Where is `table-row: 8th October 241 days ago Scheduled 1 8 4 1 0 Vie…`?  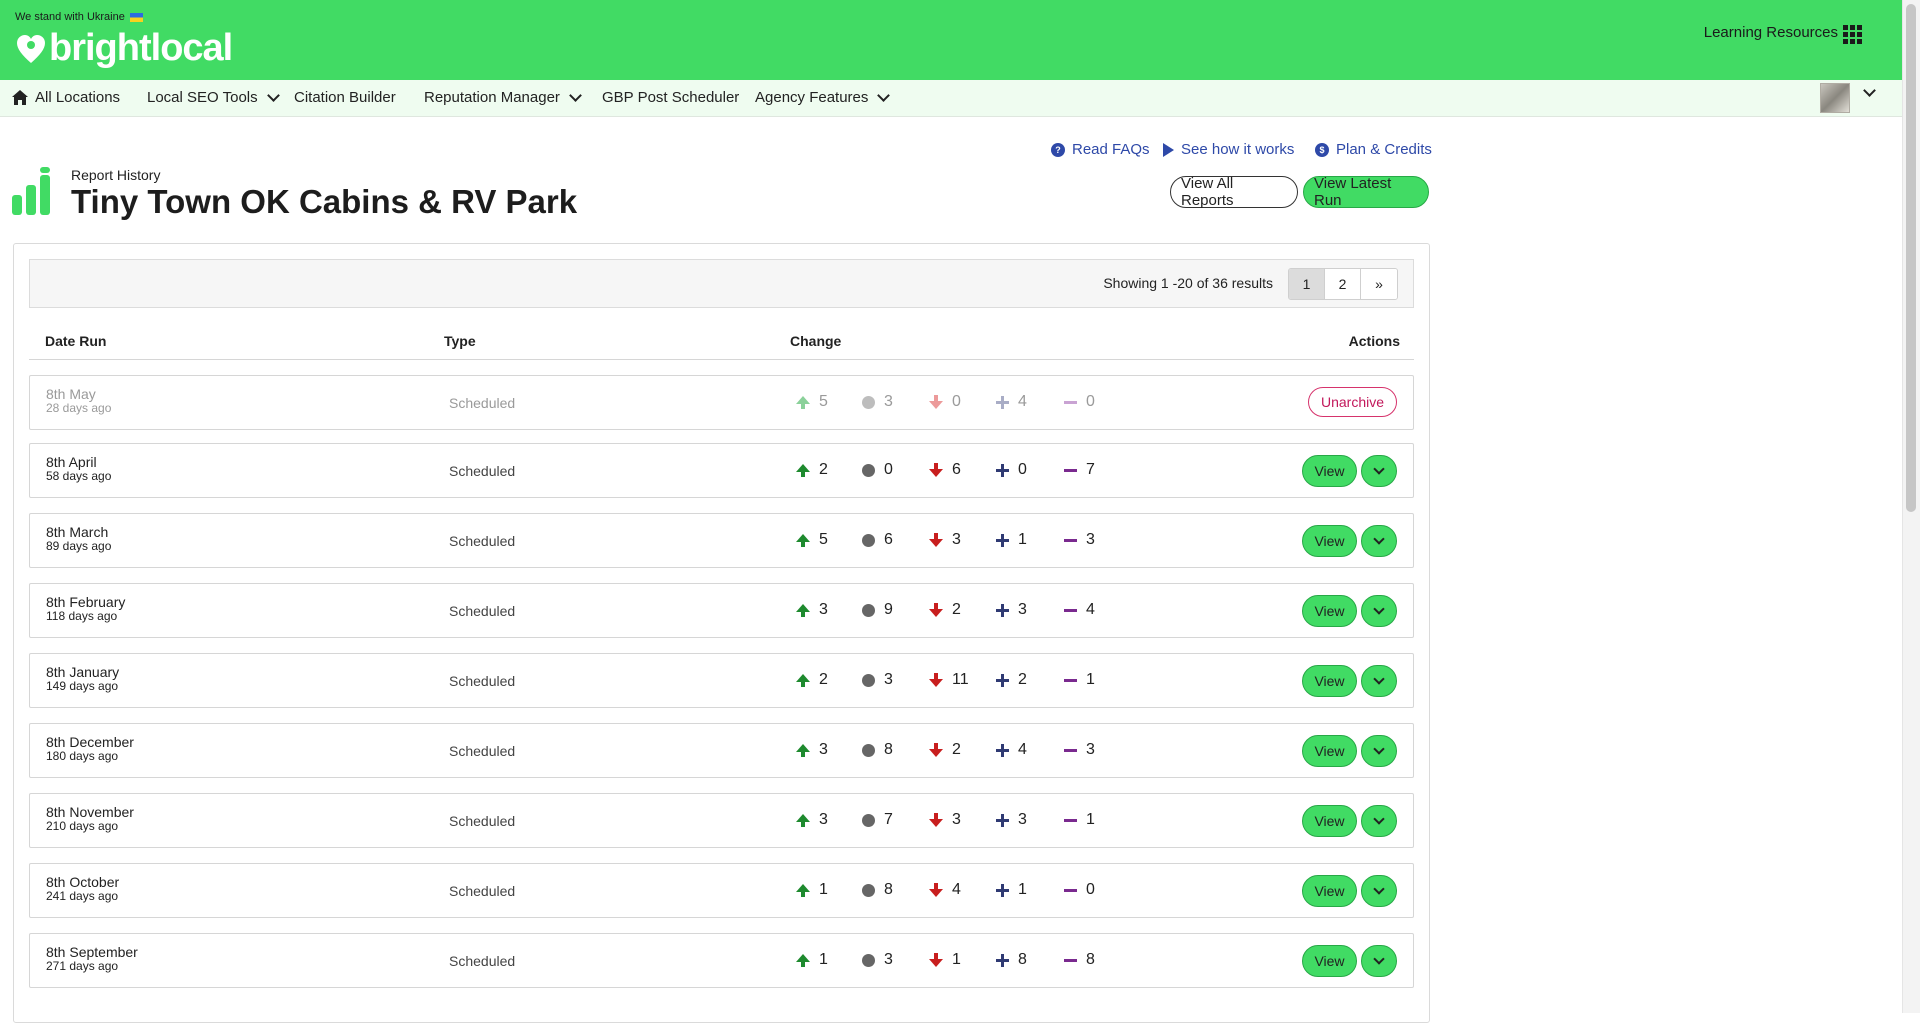 table-row: 8th October 241 days ago Scheduled 1 8 4 1 0 Vie… is located at coordinates (721, 890).